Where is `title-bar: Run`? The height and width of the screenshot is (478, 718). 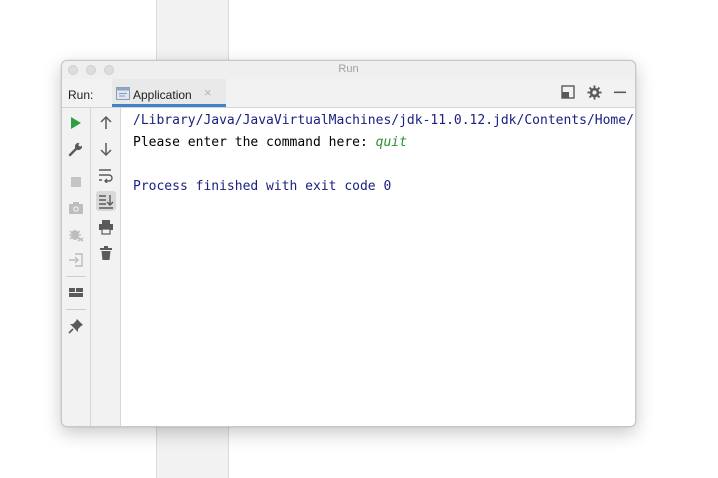 title-bar: Run is located at coordinates (348, 70).